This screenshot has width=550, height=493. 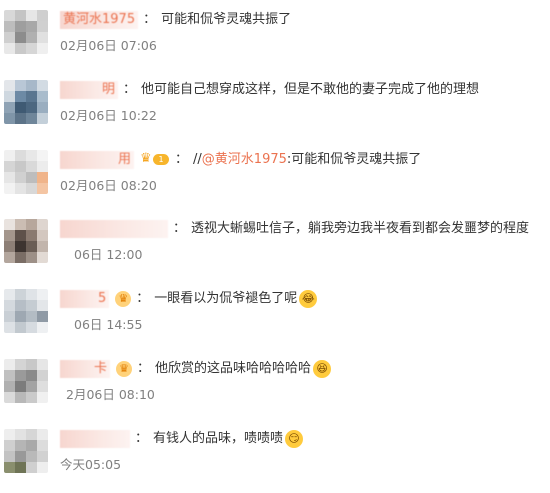 What do you see at coordinates (97, 159) in the screenshot?
I see `username: 用` at bounding box center [97, 159].